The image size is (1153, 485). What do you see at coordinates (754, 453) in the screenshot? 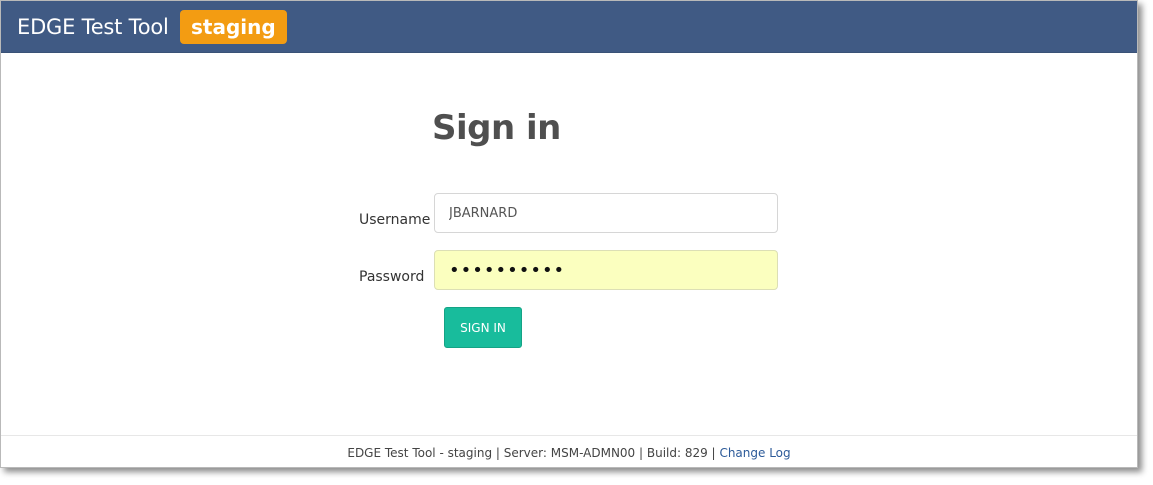
I see `change-log-link: Change Log` at bounding box center [754, 453].